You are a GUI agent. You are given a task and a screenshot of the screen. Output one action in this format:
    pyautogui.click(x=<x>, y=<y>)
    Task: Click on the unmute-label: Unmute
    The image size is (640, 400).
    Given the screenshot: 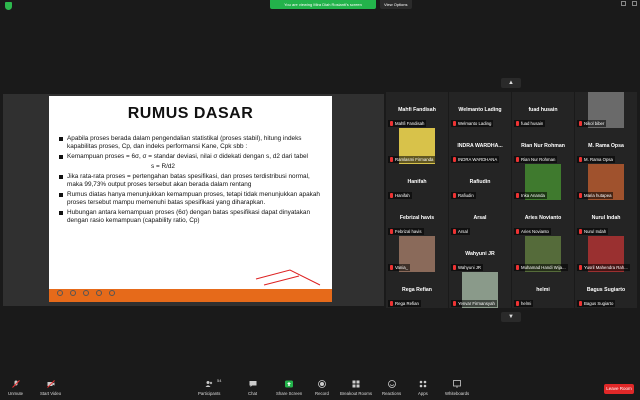 What is the action you would take?
    pyautogui.click(x=16, y=393)
    